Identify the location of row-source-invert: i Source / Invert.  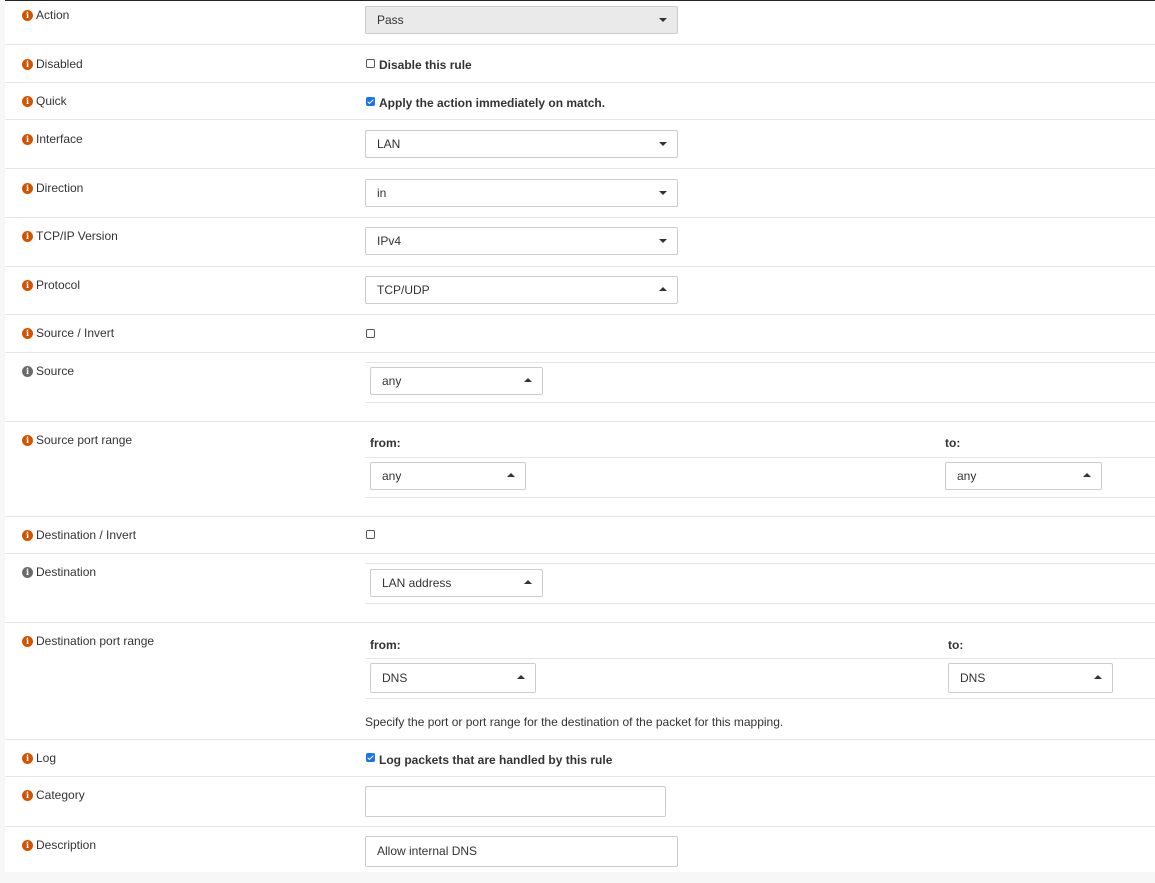
(580, 334).